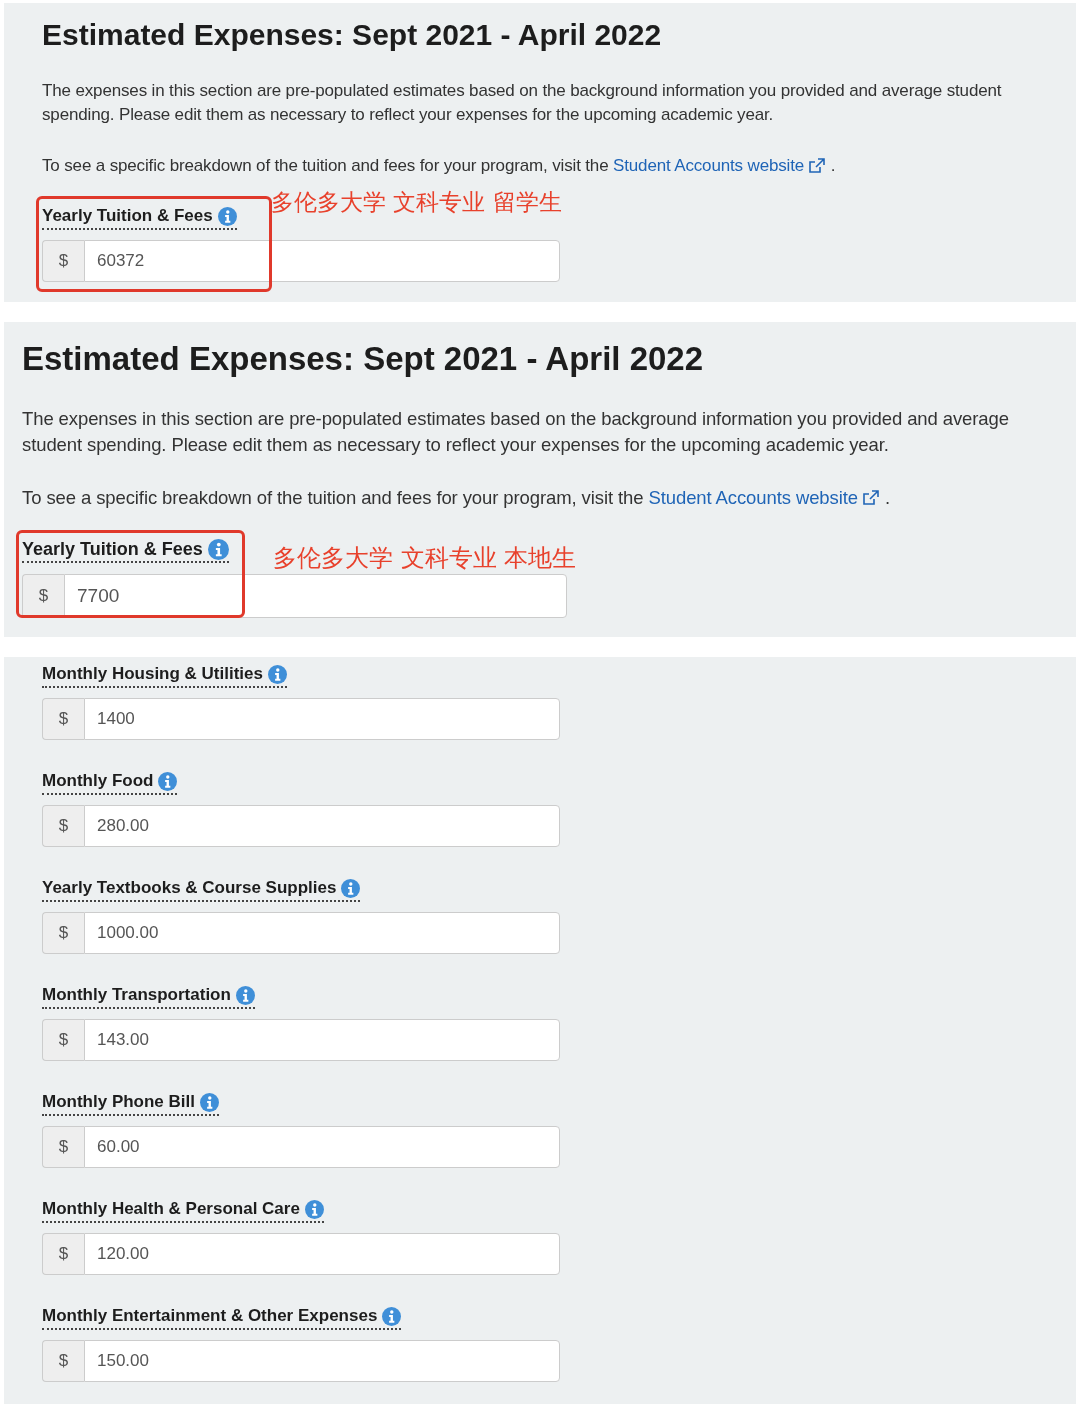 The image size is (1080, 1424). I want to click on amount-field: 280.00, so click(322, 826).